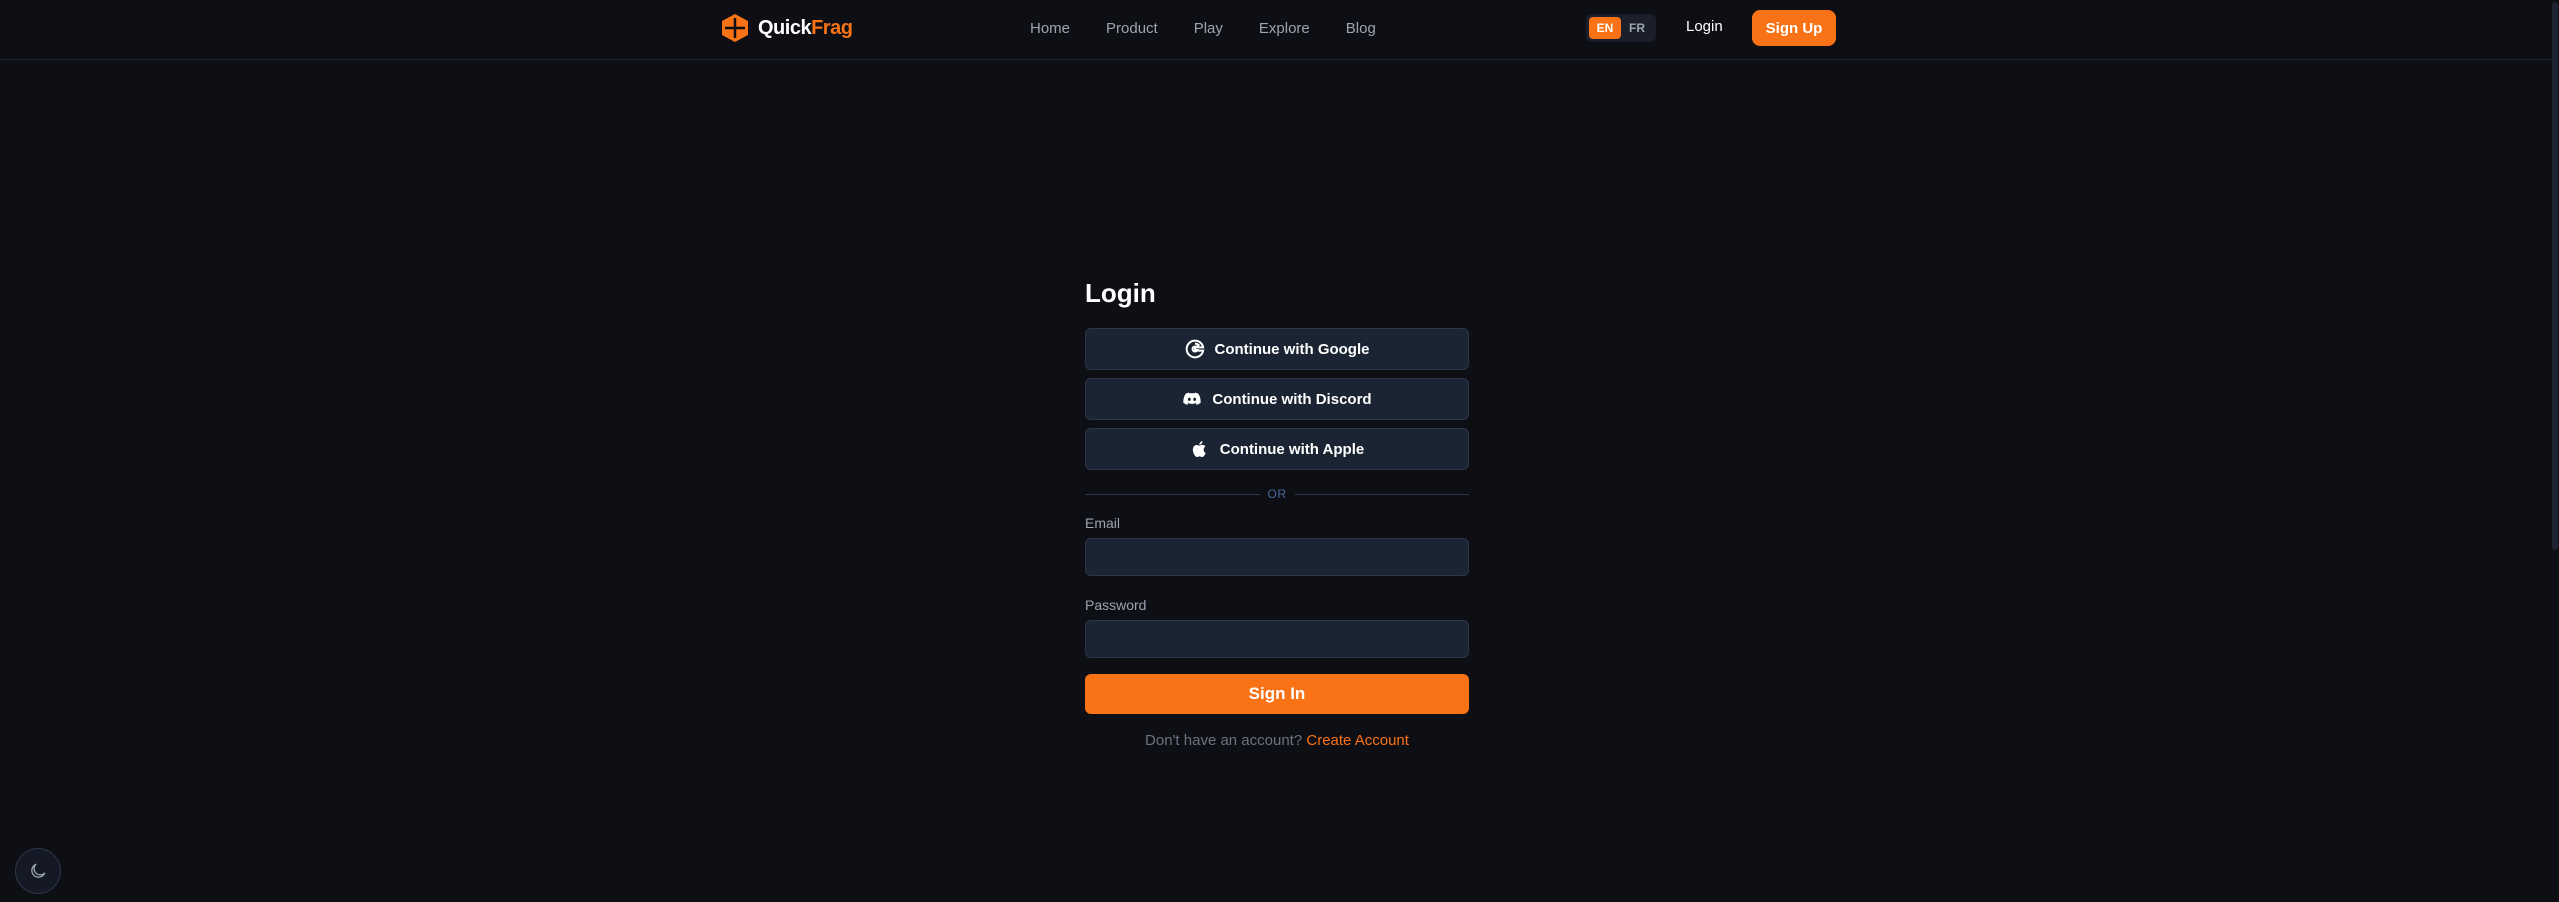 The height and width of the screenshot is (902, 2559). What do you see at coordinates (1284, 28) in the screenshot?
I see `nav-explore: Explore` at bounding box center [1284, 28].